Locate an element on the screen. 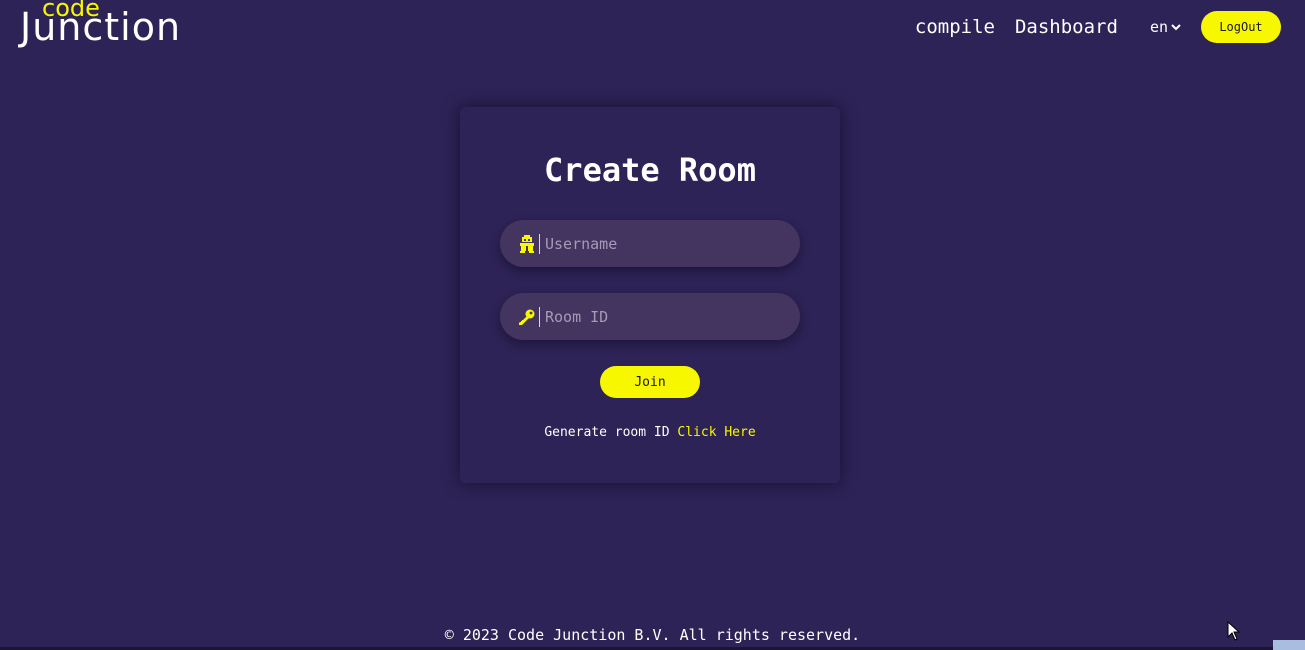 The width and height of the screenshot is (1305, 650). generate-room-text: Generate room ID is located at coordinates (607, 432).